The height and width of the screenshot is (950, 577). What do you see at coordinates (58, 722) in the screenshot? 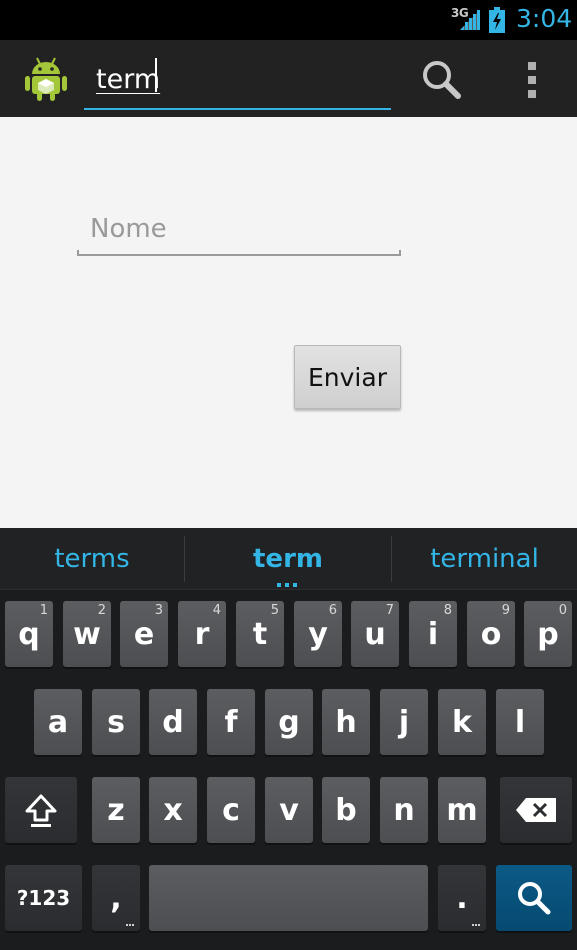
I see `key-a: a` at bounding box center [58, 722].